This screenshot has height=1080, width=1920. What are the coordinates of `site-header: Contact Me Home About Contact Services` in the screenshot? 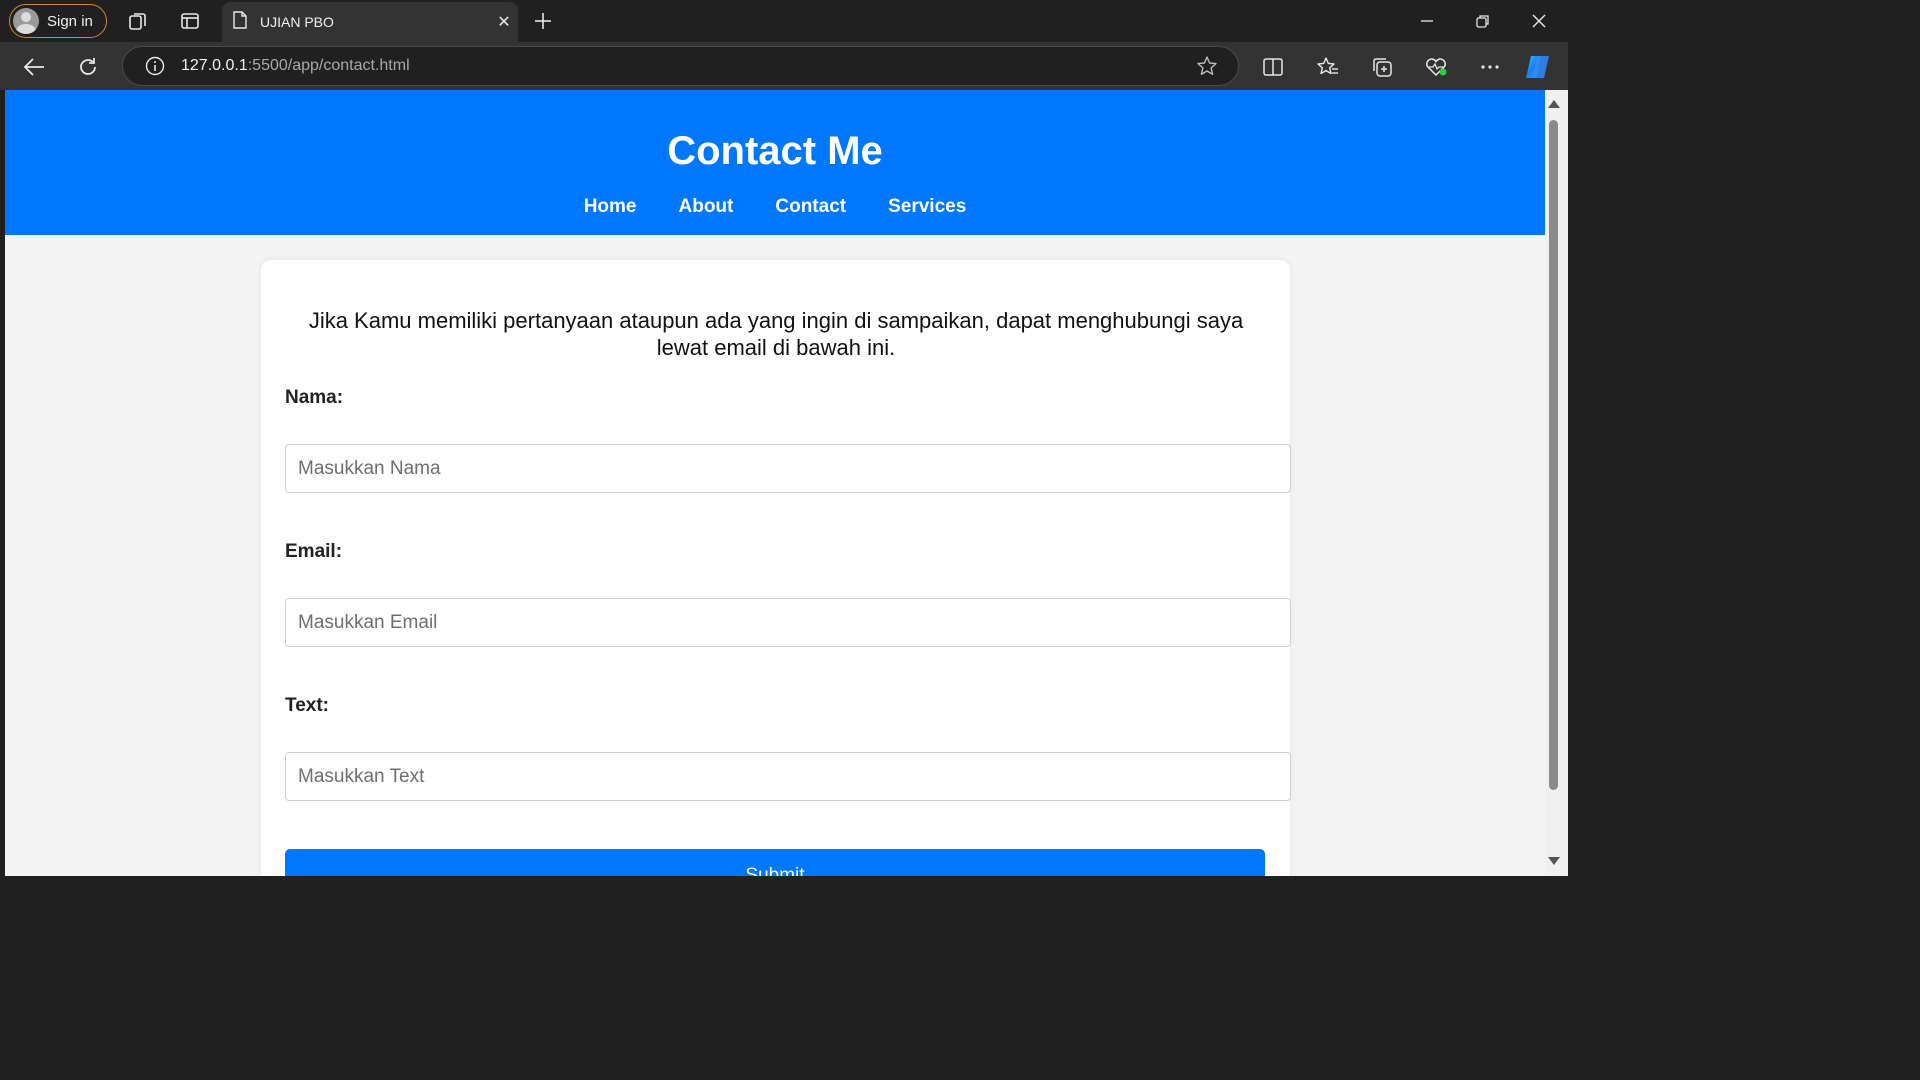 It's located at (775, 162).